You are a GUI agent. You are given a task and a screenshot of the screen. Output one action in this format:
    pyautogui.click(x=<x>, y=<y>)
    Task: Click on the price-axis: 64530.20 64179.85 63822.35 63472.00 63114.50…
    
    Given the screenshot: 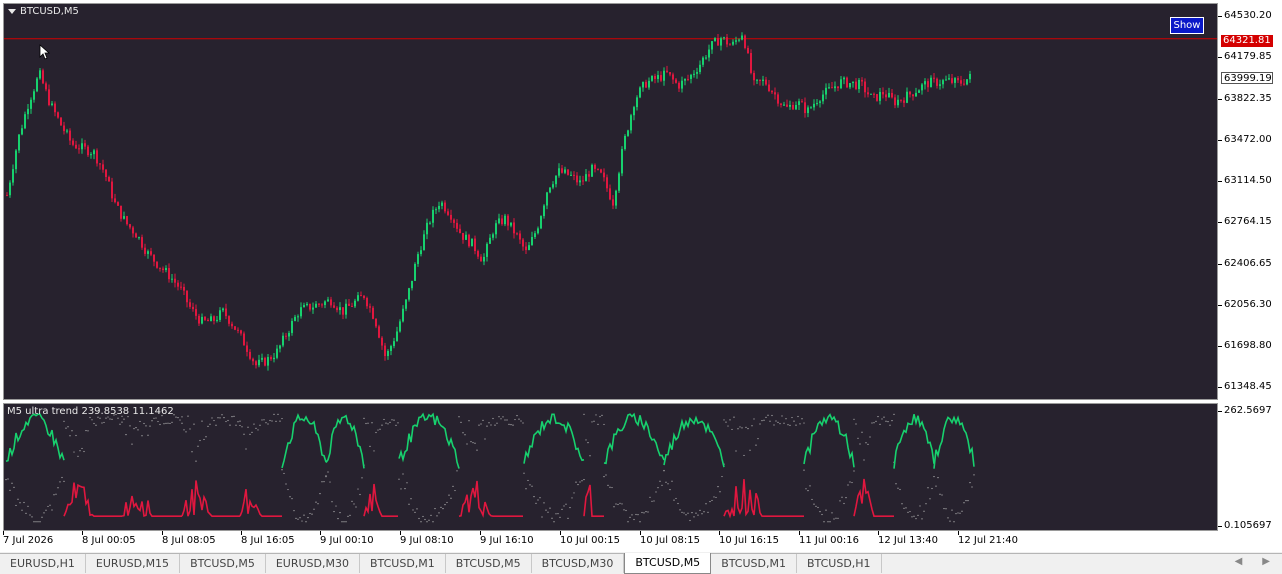 What is the action you would take?
    pyautogui.click(x=1250, y=267)
    